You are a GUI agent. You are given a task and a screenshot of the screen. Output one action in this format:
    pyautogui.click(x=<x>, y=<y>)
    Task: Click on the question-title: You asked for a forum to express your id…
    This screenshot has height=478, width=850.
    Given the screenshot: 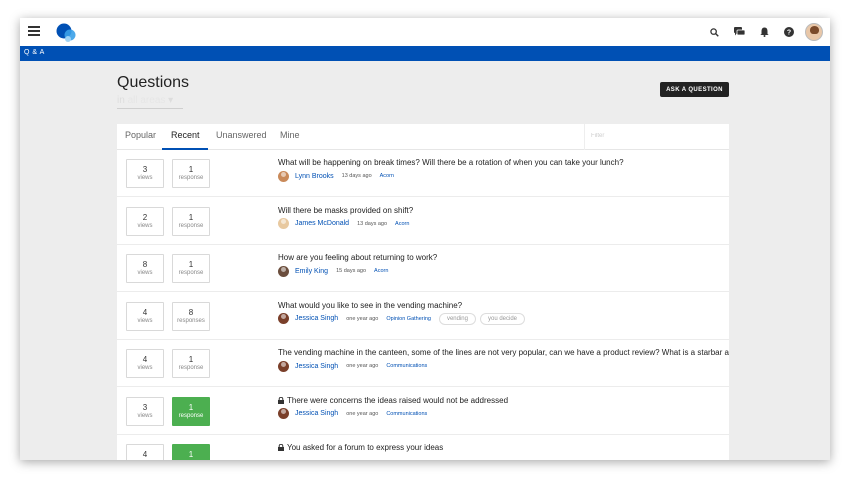 What is the action you would take?
    pyautogui.click(x=360, y=447)
    